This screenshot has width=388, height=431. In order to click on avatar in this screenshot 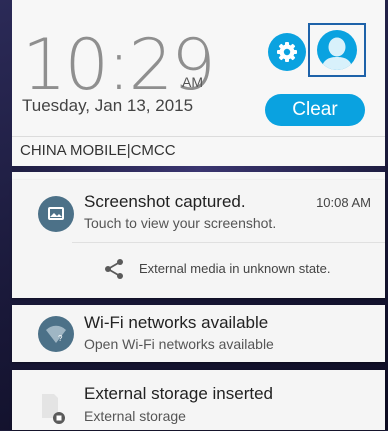, I will do `click(337, 50)`.